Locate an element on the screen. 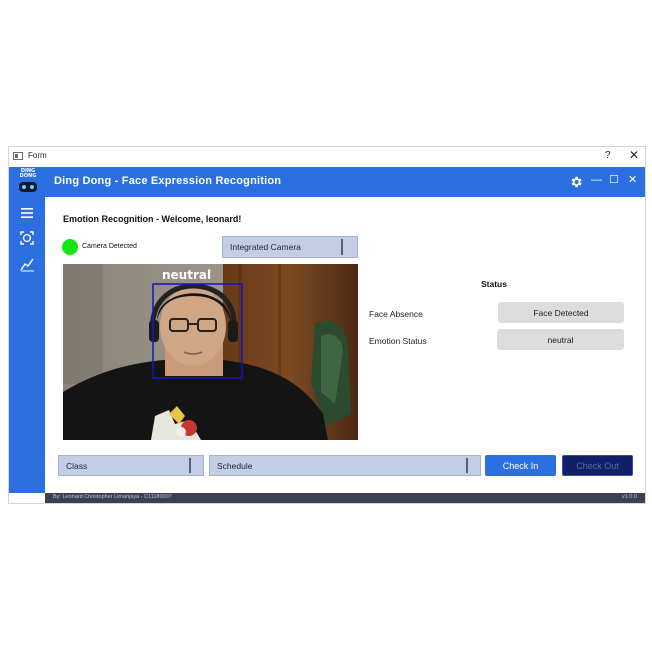  window-title: Form is located at coordinates (37, 155).